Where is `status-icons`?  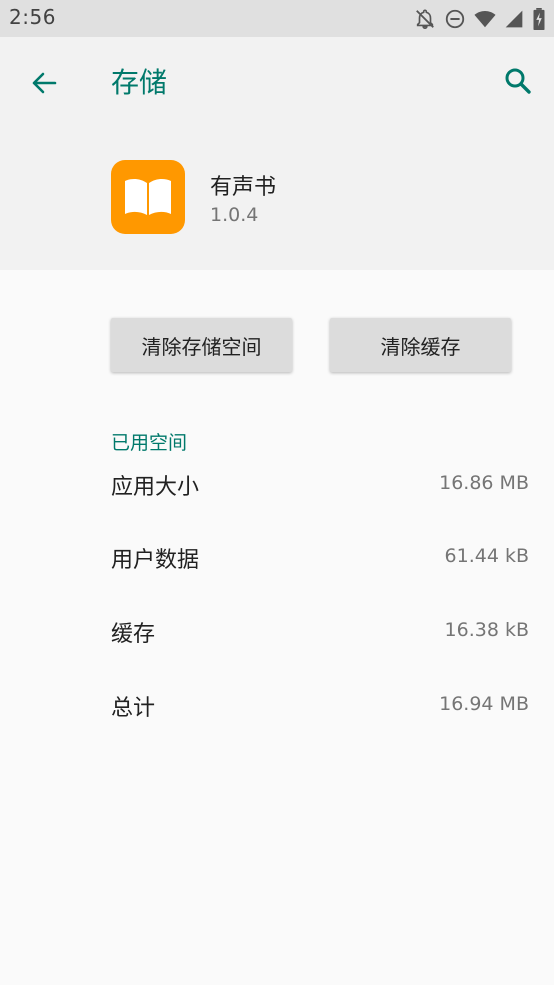
status-icons is located at coordinates (480, 19).